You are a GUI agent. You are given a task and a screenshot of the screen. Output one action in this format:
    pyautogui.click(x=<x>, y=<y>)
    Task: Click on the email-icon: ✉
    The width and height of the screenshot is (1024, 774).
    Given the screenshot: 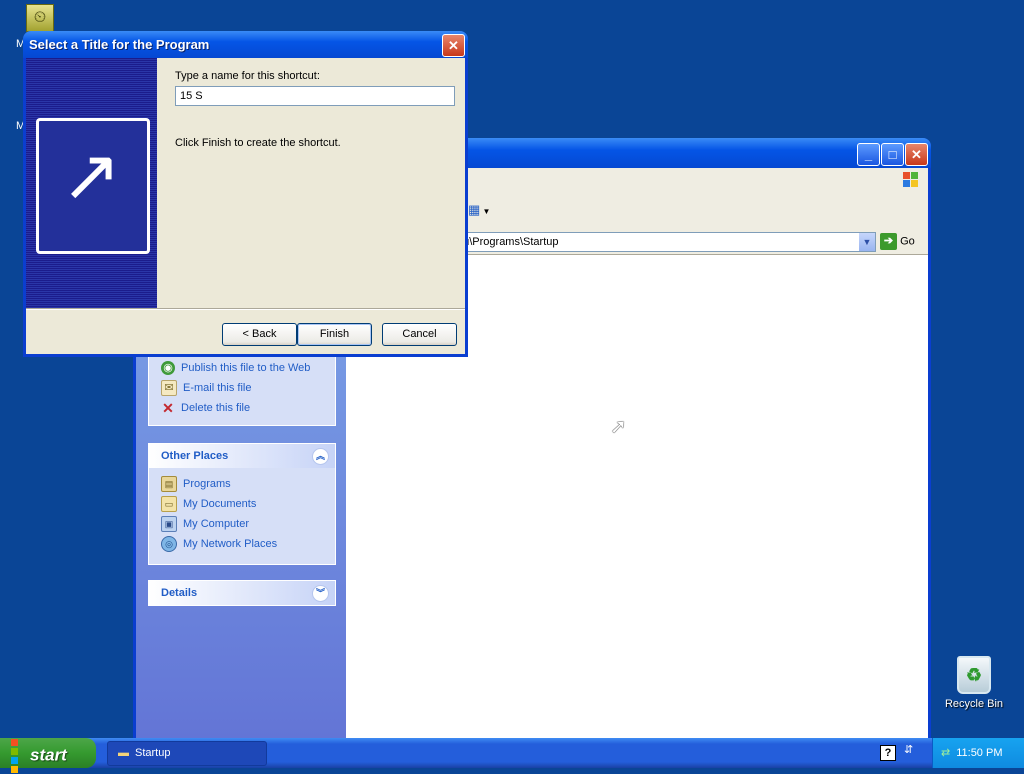 What is the action you would take?
    pyautogui.click(x=169, y=388)
    